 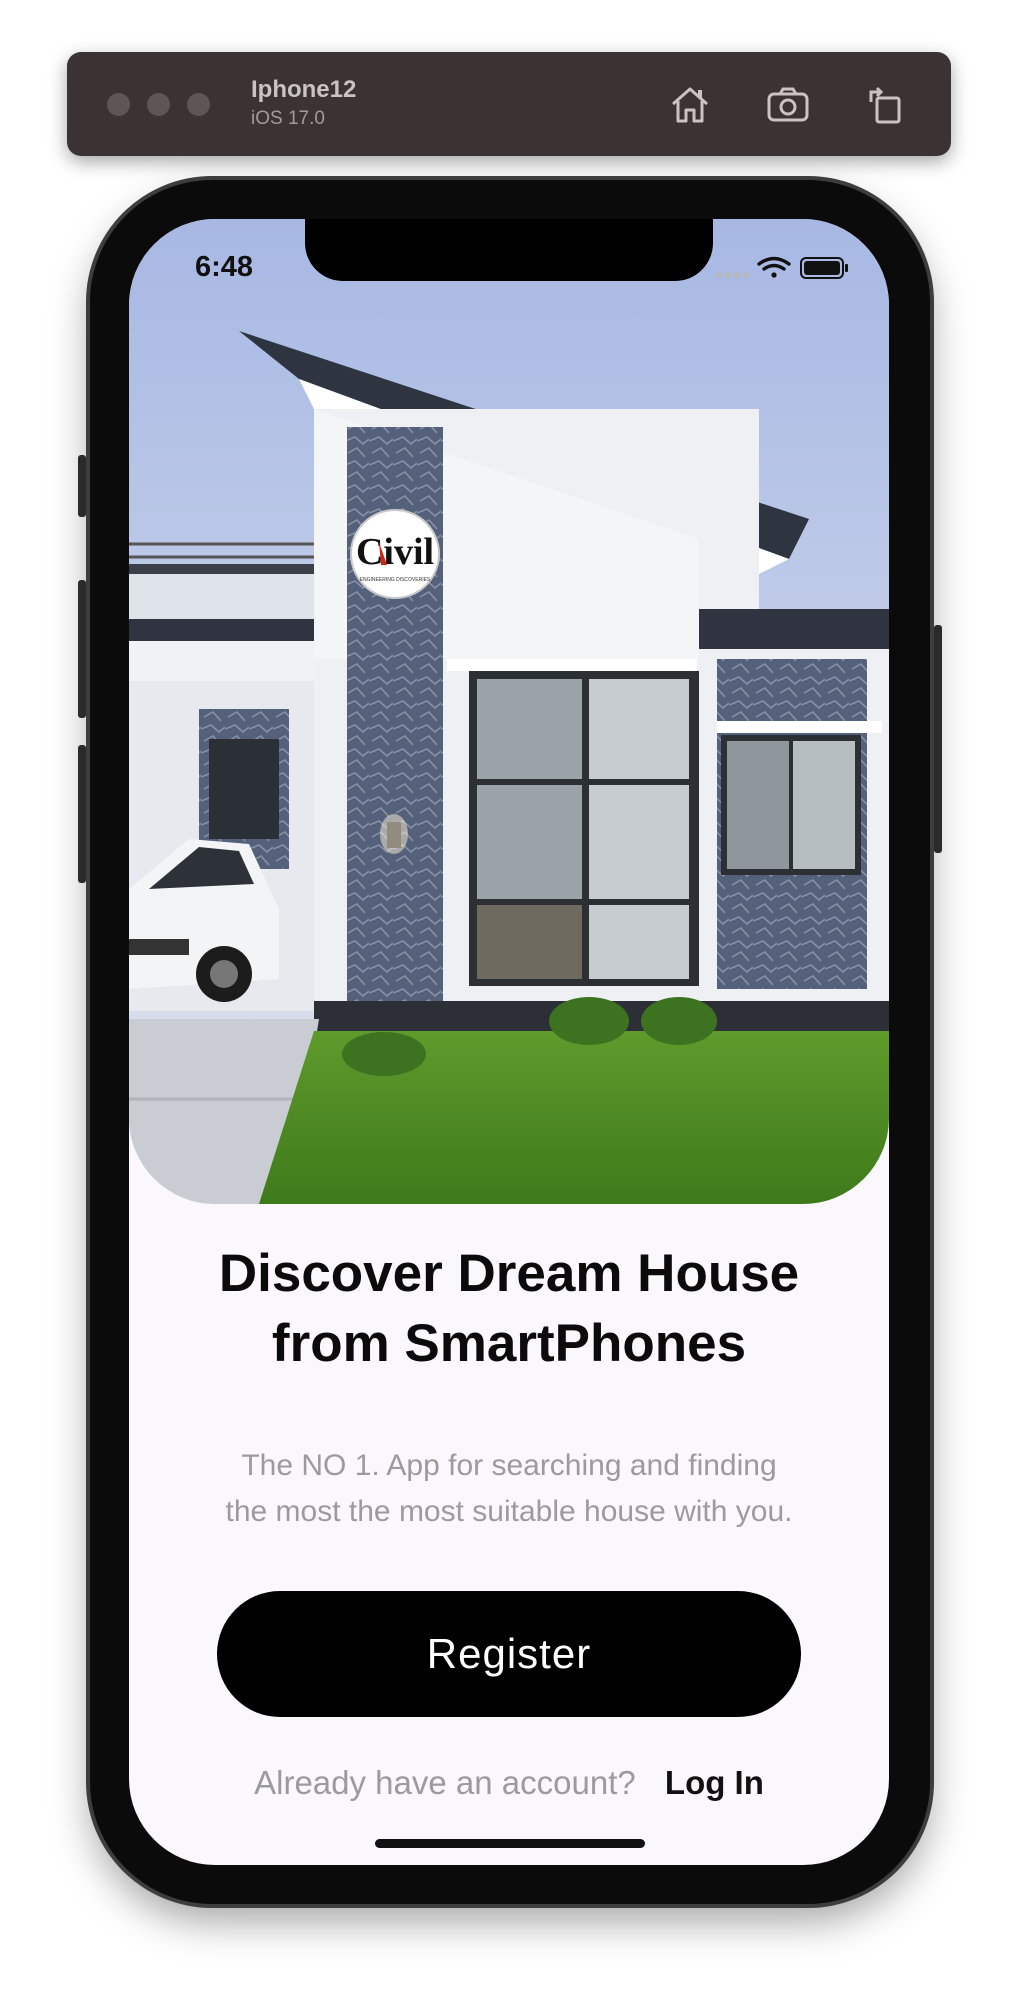 I want to click on logo-text: Civil, so click(x=395, y=552).